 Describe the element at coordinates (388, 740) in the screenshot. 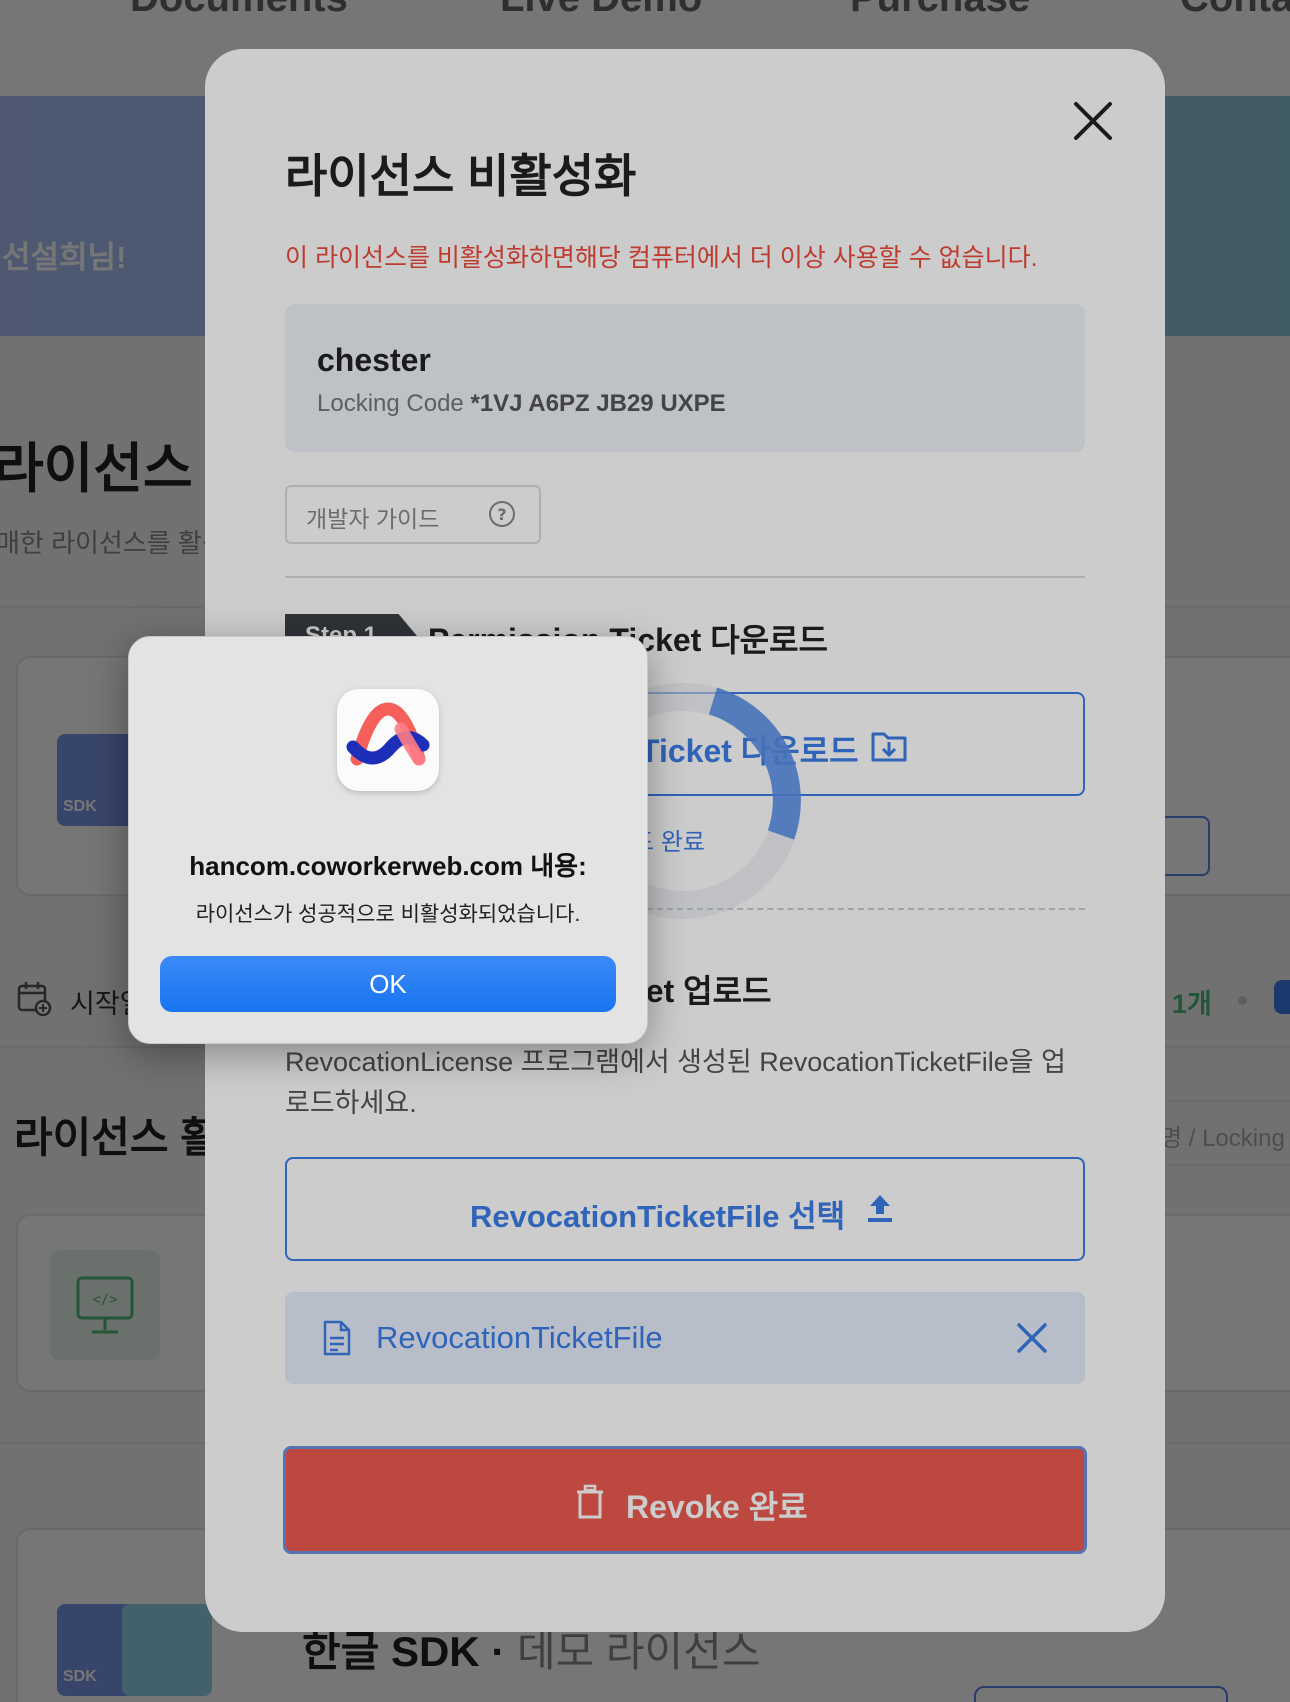

I see `arc-browser-icon` at that location.